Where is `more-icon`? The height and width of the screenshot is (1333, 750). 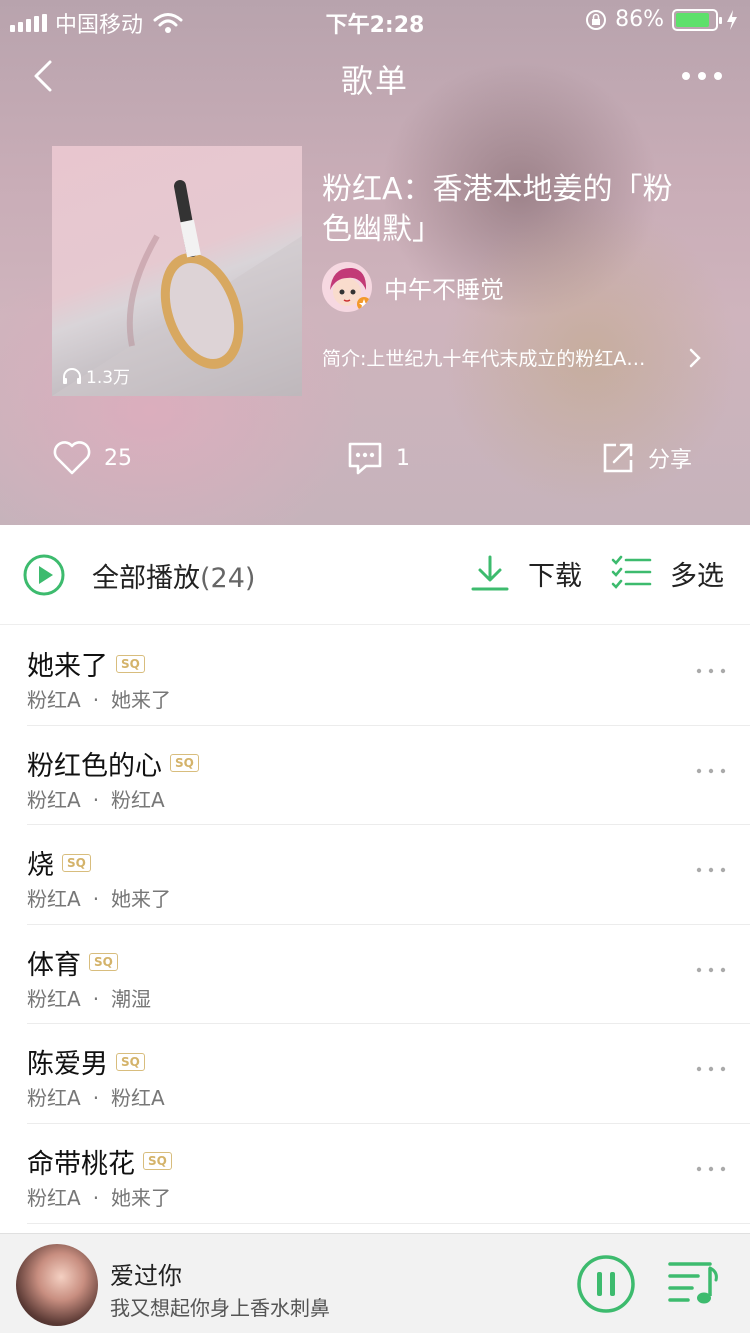
more-icon is located at coordinates (702, 76).